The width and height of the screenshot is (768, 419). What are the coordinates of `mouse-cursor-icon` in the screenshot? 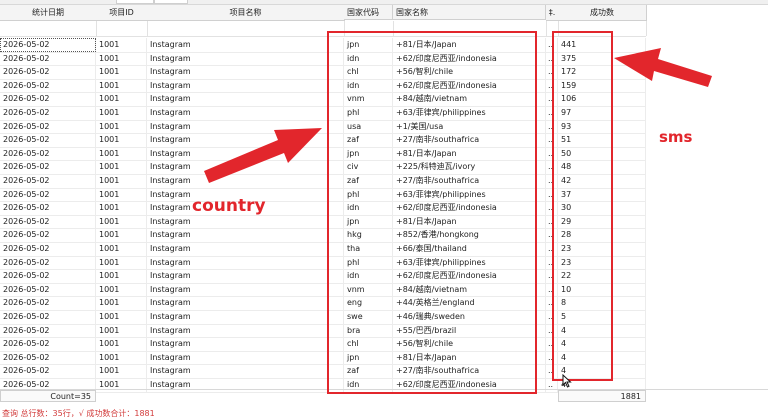 It's located at (567, 381).